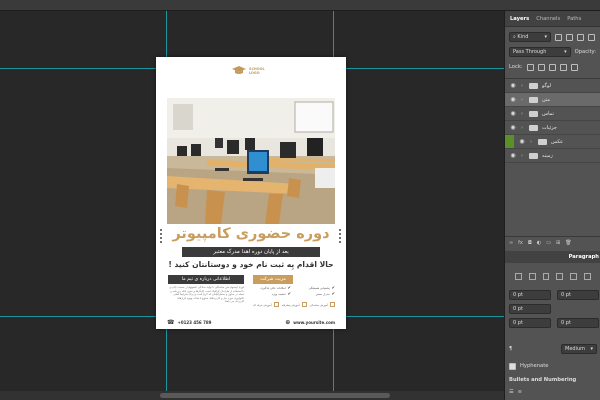 The width and height of the screenshot is (600, 400). I want to click on poster-subtitle-bar: بعد از پایان دوره اهدا مدرک معتبر, so click(251, 252).